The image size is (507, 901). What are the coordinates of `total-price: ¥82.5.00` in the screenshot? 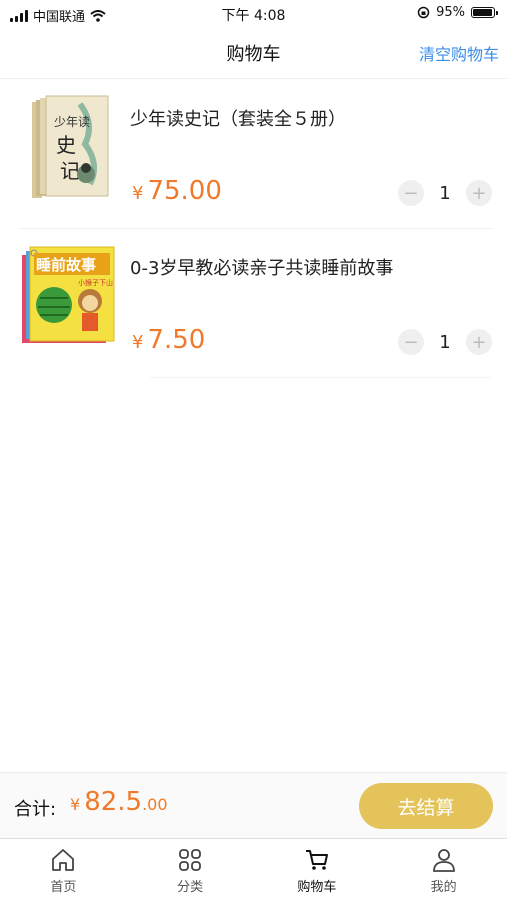 It's located at (119, 802).